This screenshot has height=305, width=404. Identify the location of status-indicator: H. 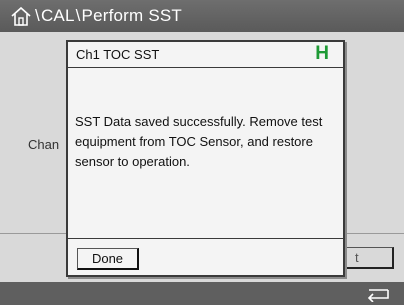
(322, 53).